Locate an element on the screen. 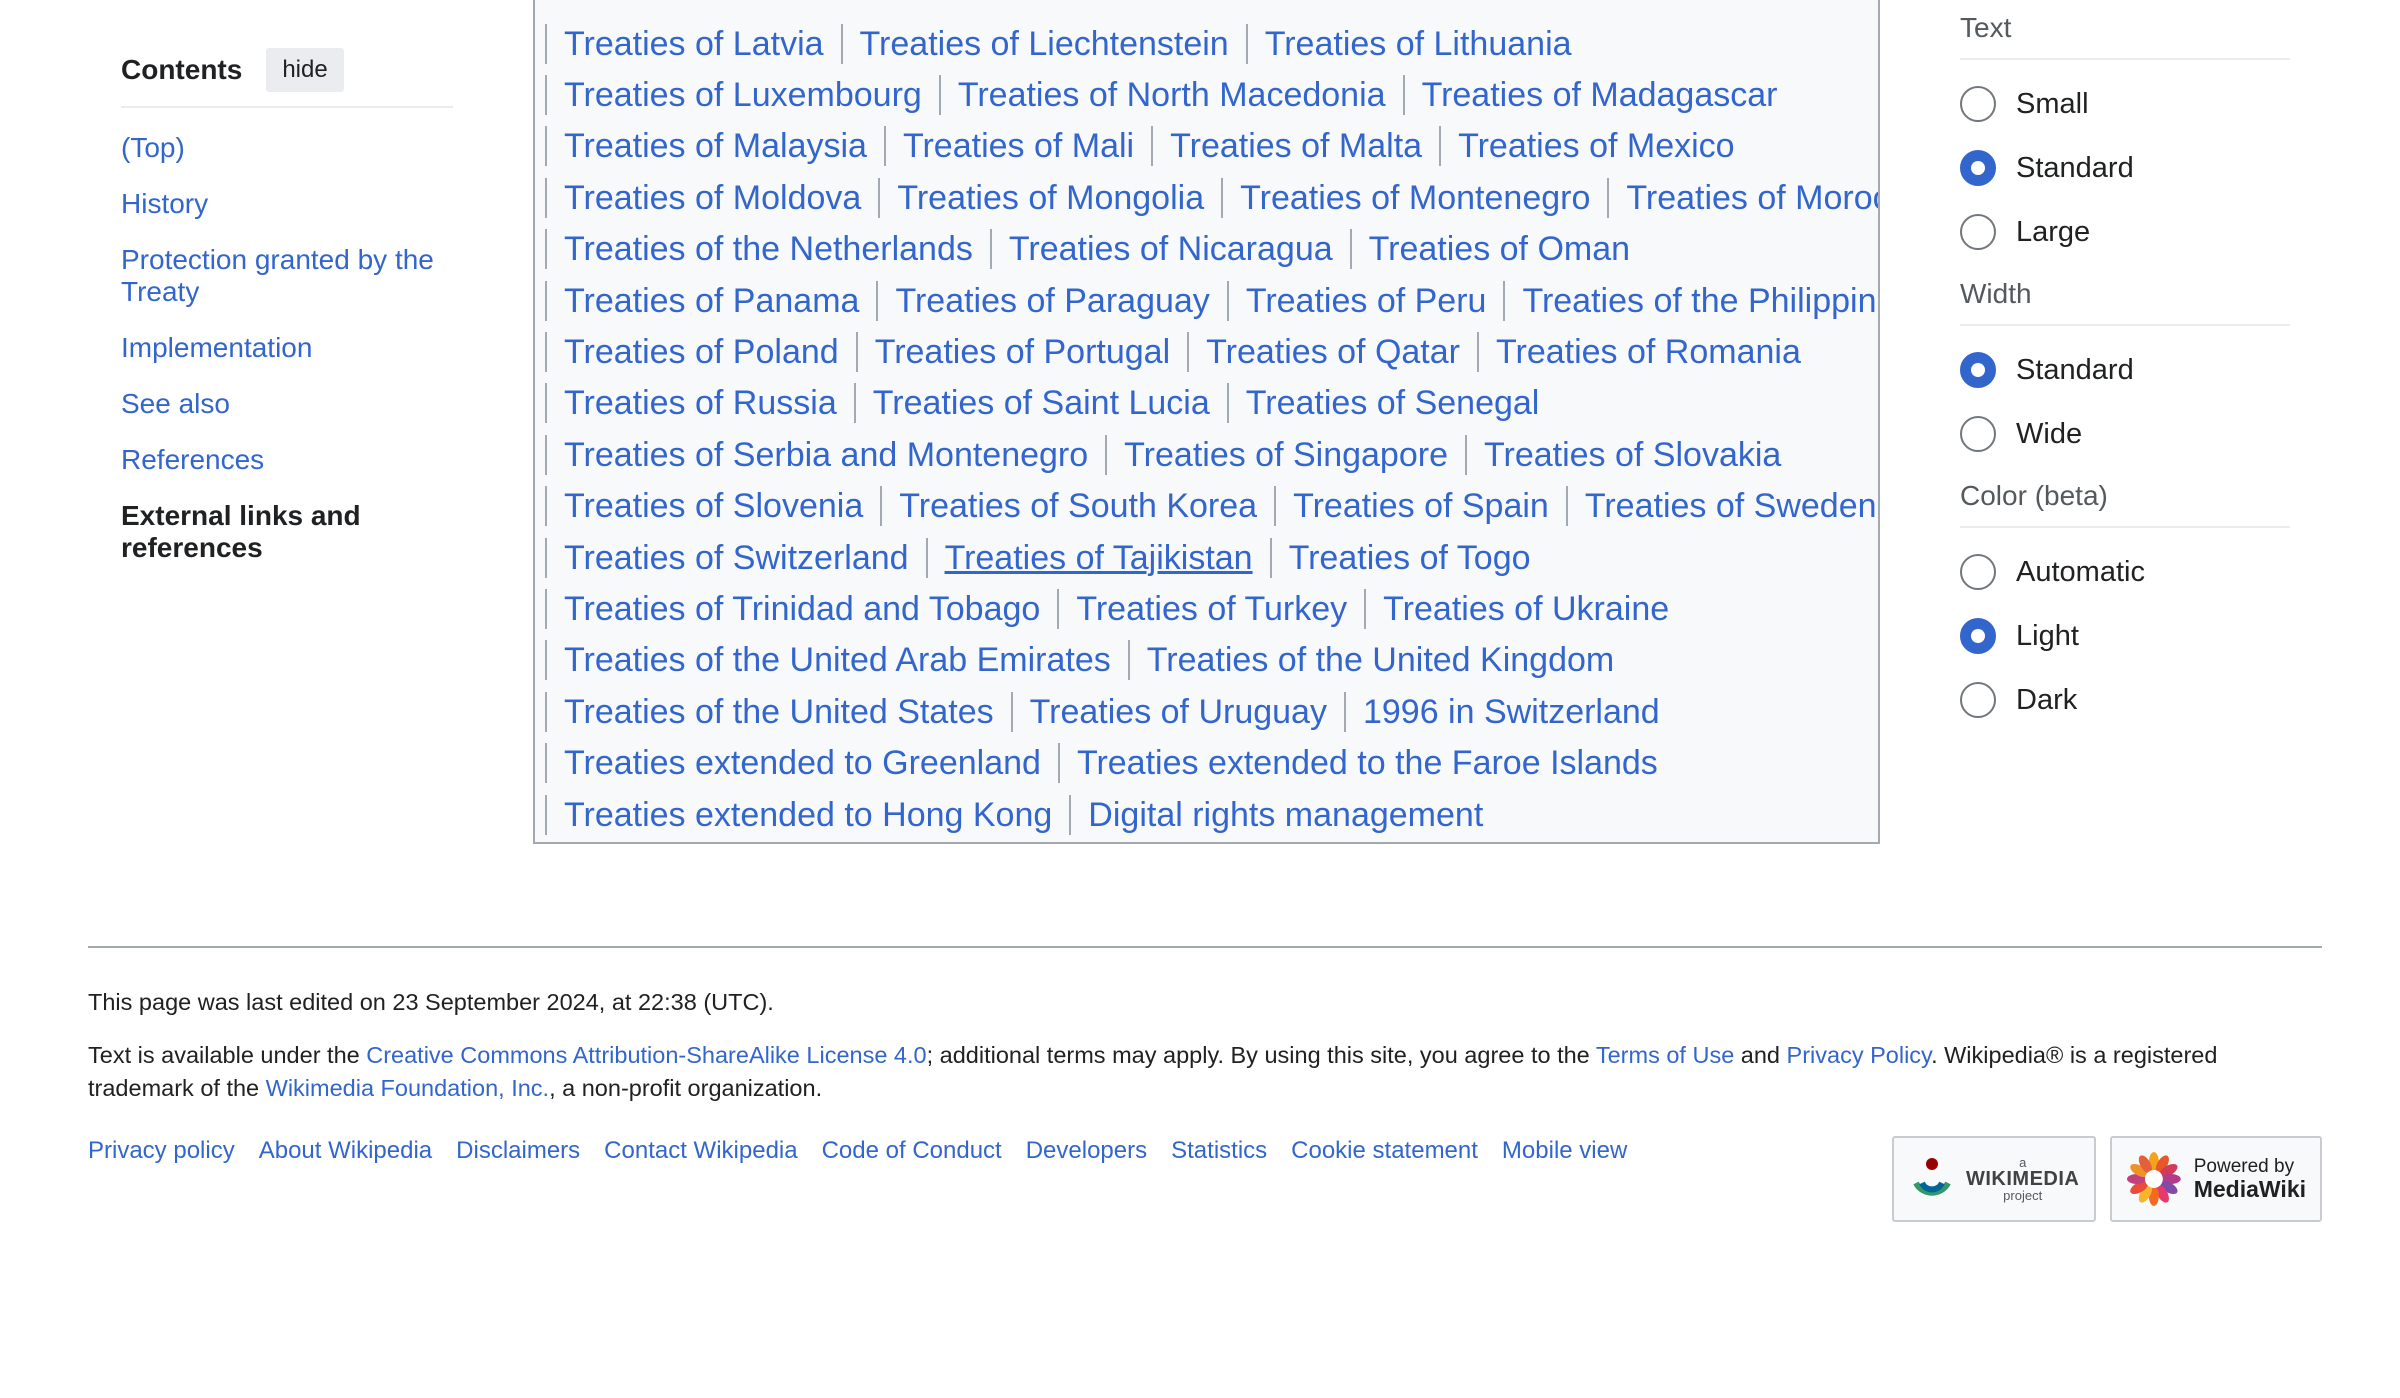 The width and height of the screenshot is (2400, 1398). toc-item-history: History is located at coordinates (287, 204).